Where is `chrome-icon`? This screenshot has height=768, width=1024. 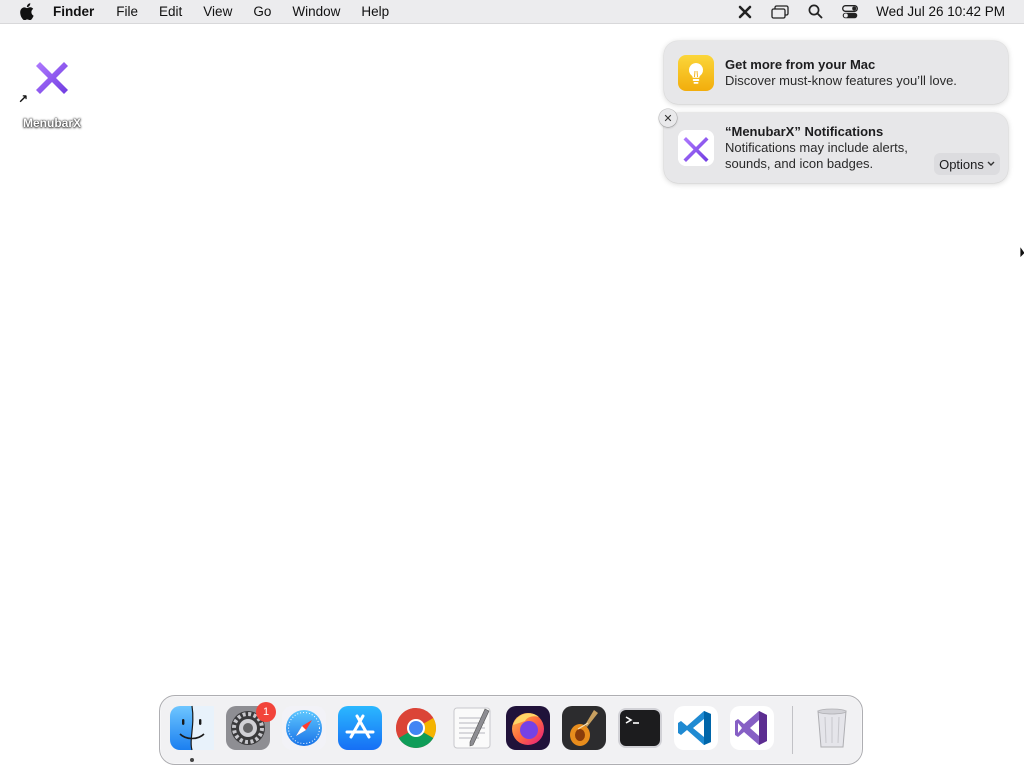
chrome-icon is located at coordinates (416, 728).